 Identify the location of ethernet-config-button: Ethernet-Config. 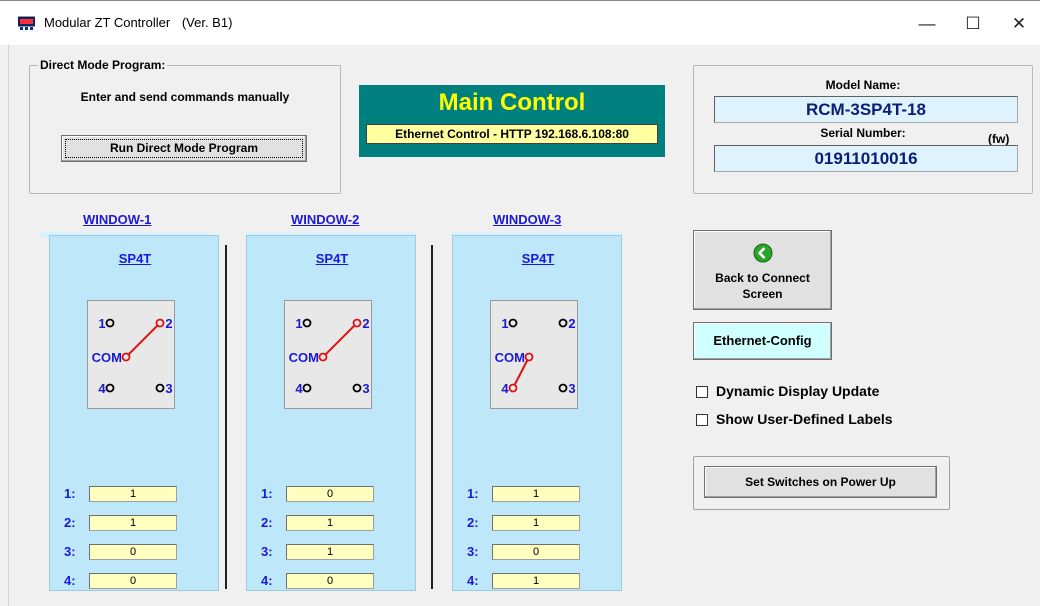
(762, 341).